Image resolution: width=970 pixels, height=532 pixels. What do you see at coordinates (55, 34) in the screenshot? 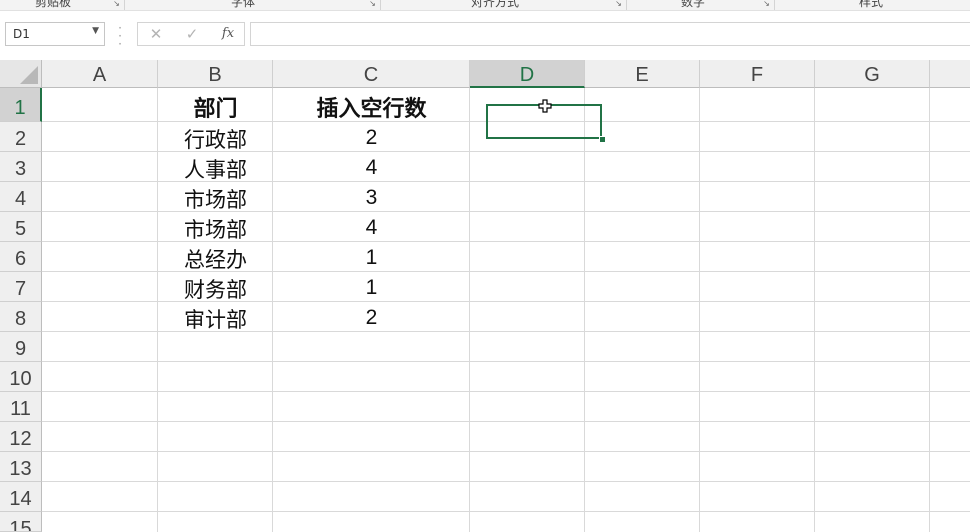
I see `name-box: D1 ▼` at bounding box center [55, 34].